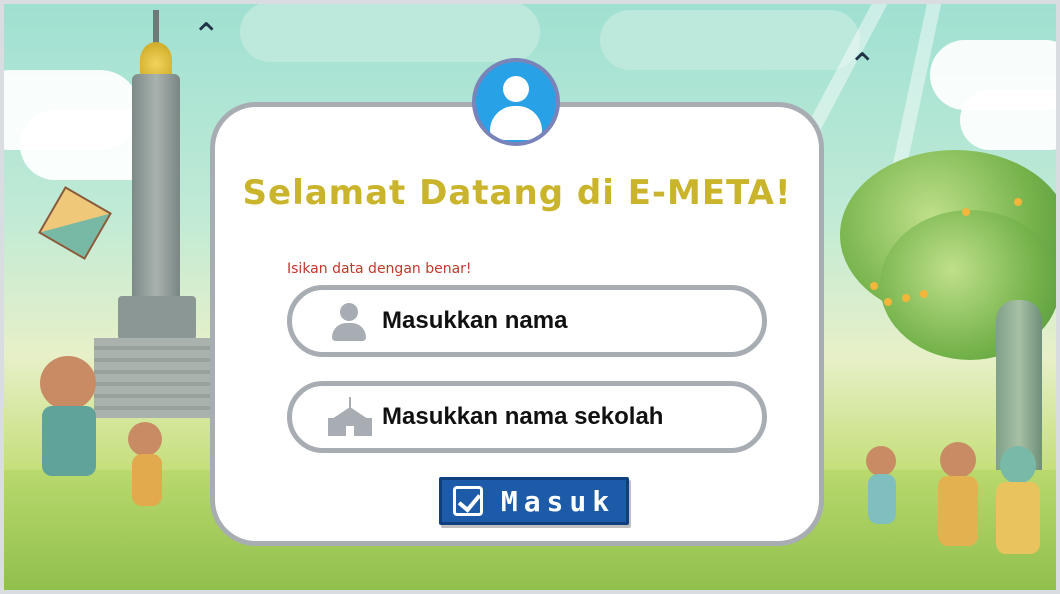 The height and width of the screenshot is (594, 1060). Describe the element at coordinates (75, 223) in the screenshot. I see `kite` at that location.